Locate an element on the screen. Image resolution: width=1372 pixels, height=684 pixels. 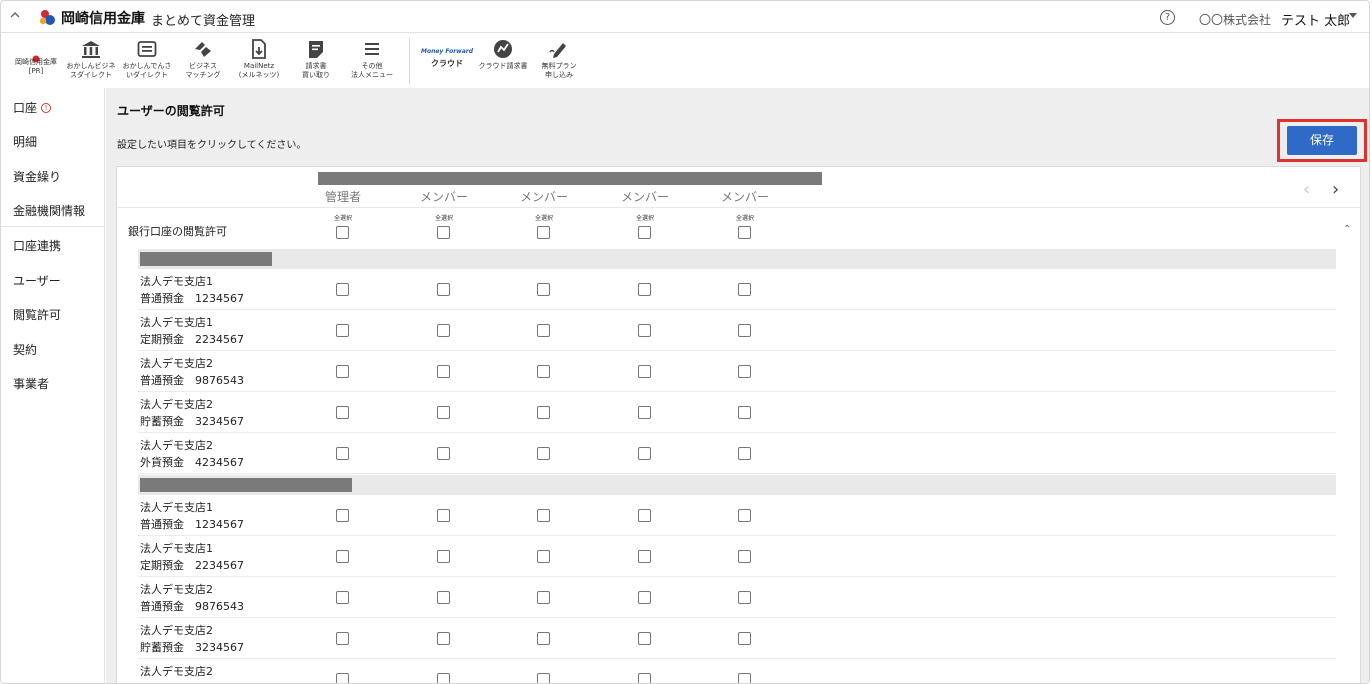
sidebar-item-cashflow: 資金繰り is located at coordinates (37, 176).